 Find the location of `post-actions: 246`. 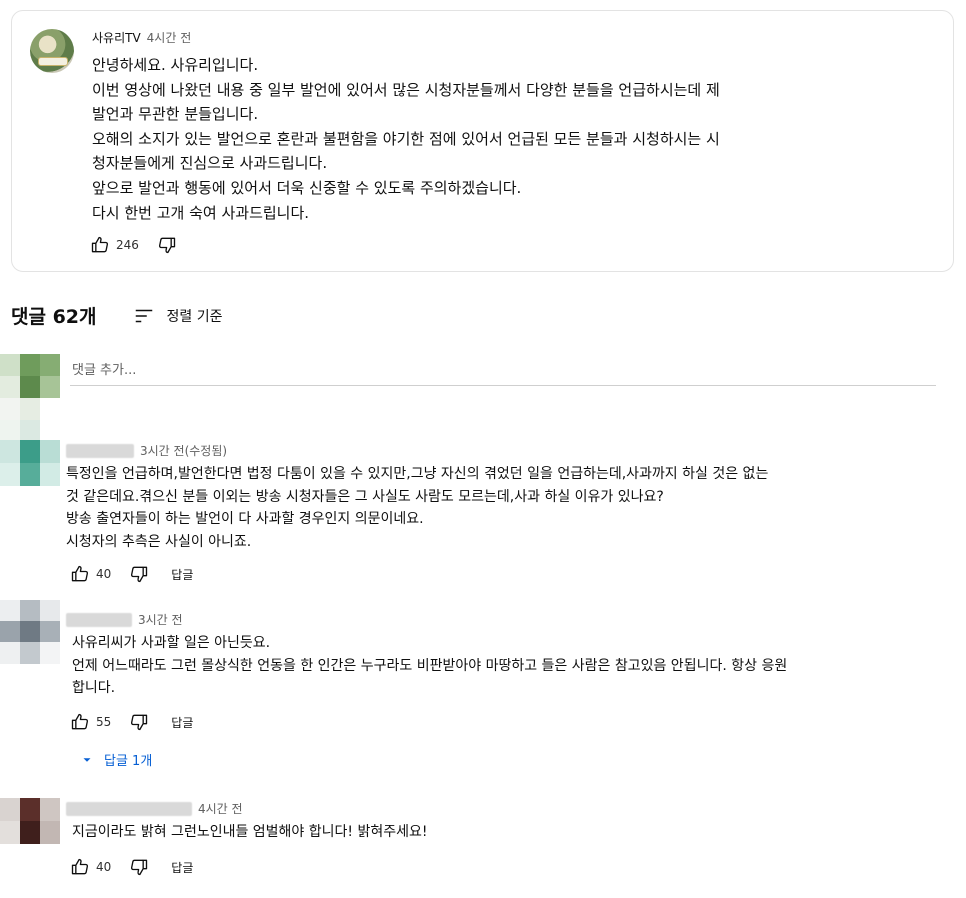

post-actions: 246 is located at coordinates (133, 245).